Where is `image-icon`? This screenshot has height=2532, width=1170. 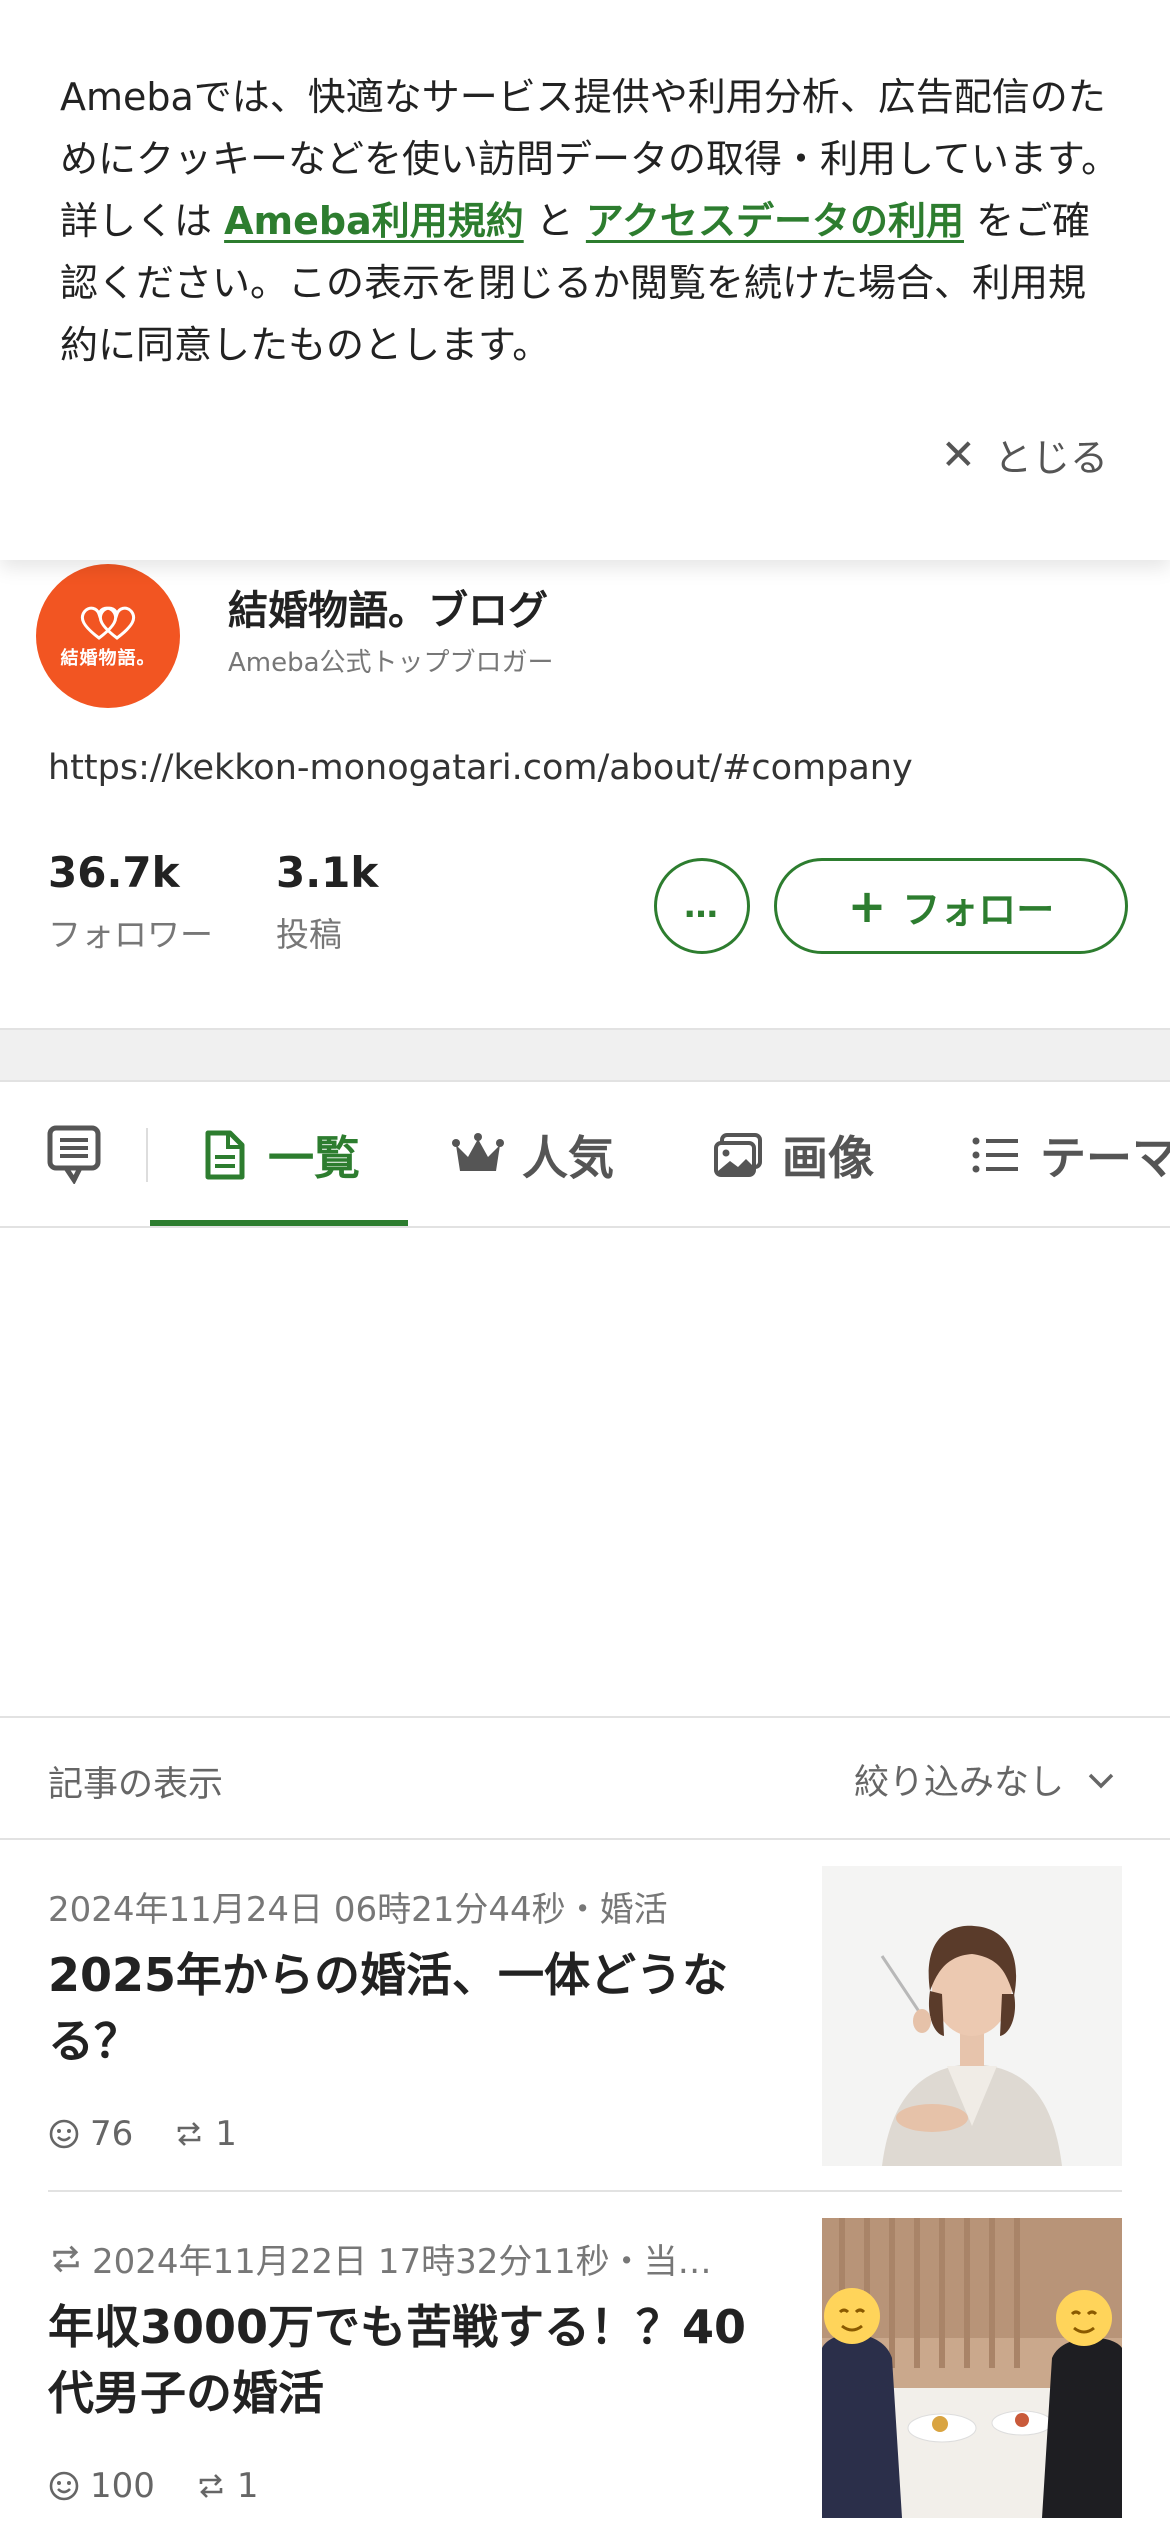 image-icon is located at coordinates (738, 1155).